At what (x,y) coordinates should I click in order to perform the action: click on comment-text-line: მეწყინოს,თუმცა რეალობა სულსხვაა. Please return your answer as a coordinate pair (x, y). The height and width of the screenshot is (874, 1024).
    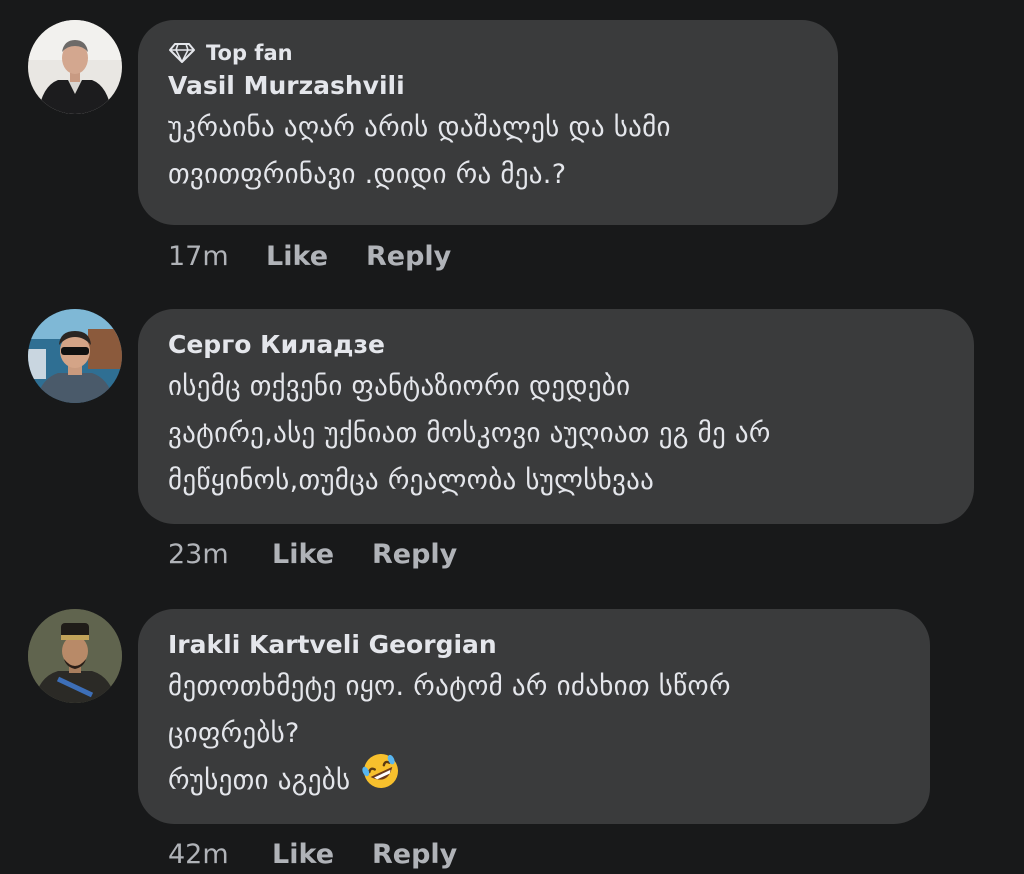
    Looking at the image, I should click on (411, 480).